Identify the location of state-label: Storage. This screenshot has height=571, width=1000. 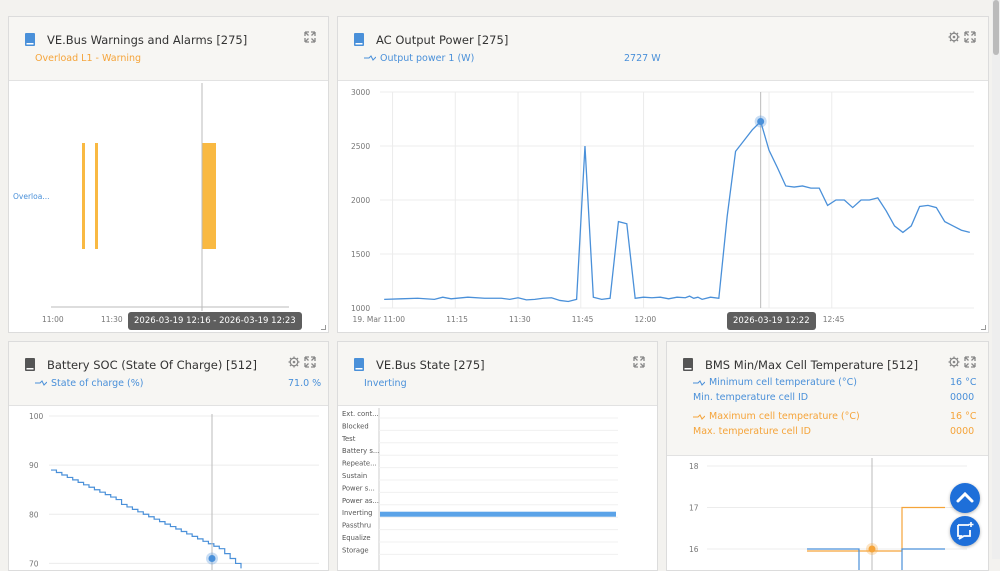
(355, 550).